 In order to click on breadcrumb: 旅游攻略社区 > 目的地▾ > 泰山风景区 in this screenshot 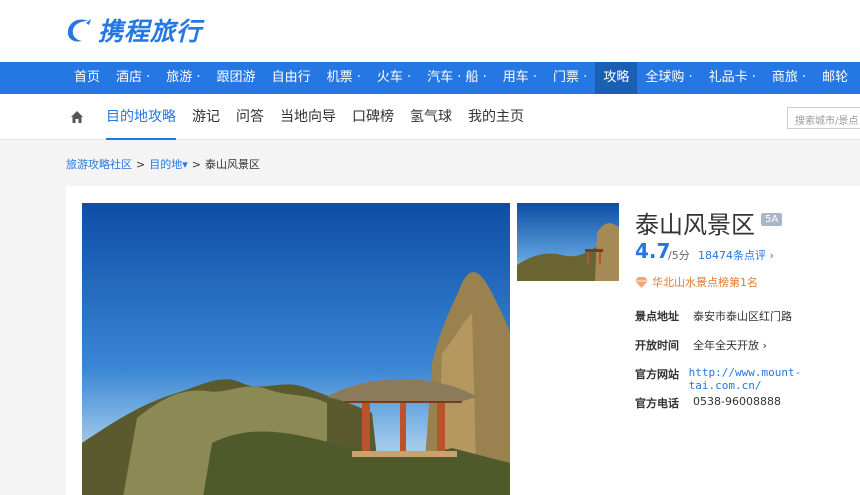, I will do `click(163, 164)`.